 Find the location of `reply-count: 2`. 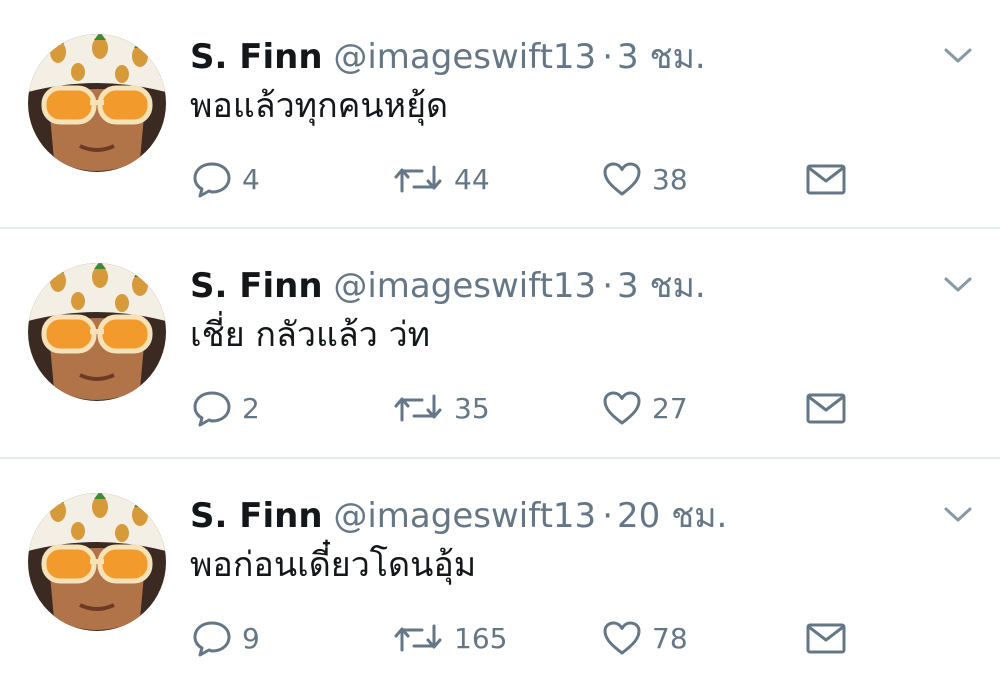

reply-count: 2 is located at coordinates (251, 408).